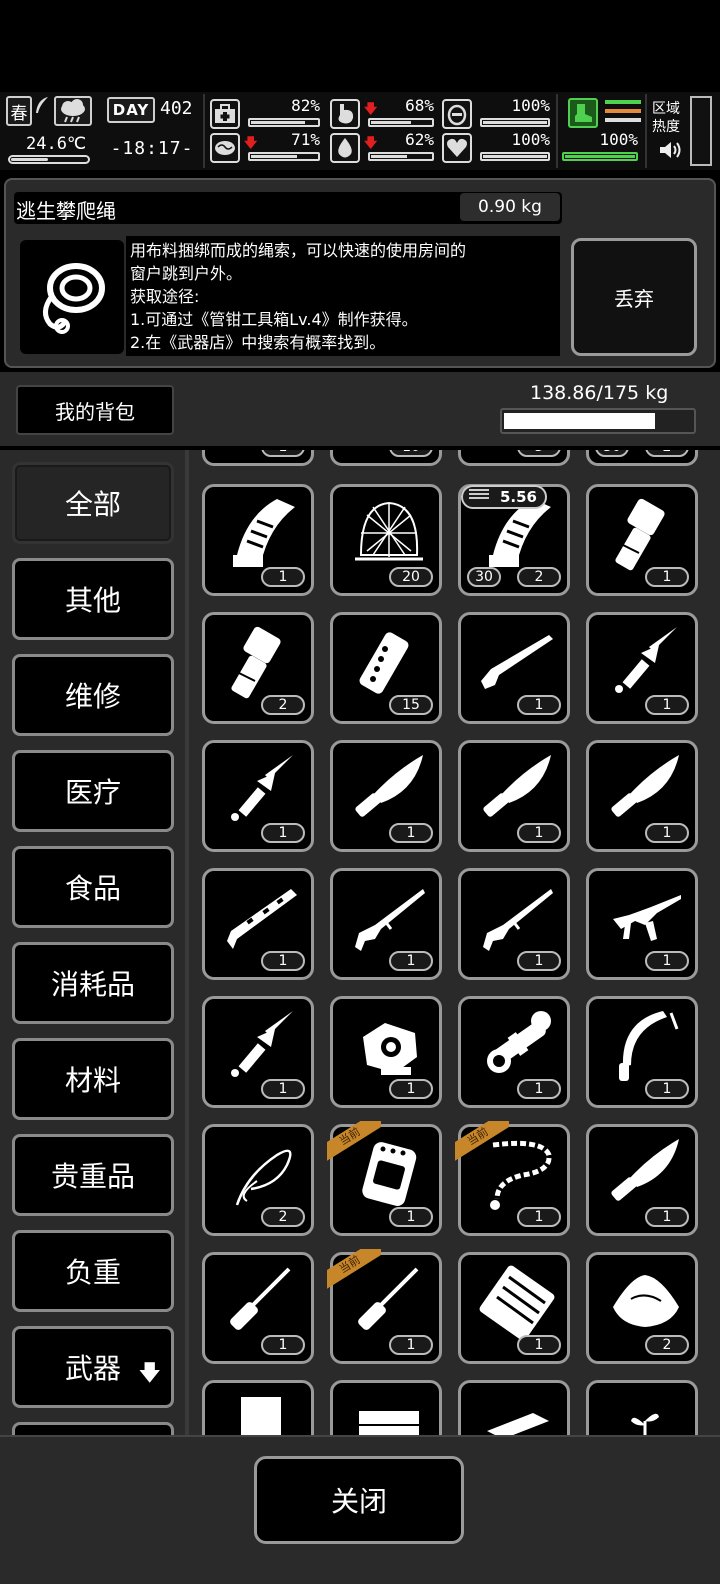 The width and height of the screenshot is (720, 1584). I want to click on rope-icon, so click(74, 298).